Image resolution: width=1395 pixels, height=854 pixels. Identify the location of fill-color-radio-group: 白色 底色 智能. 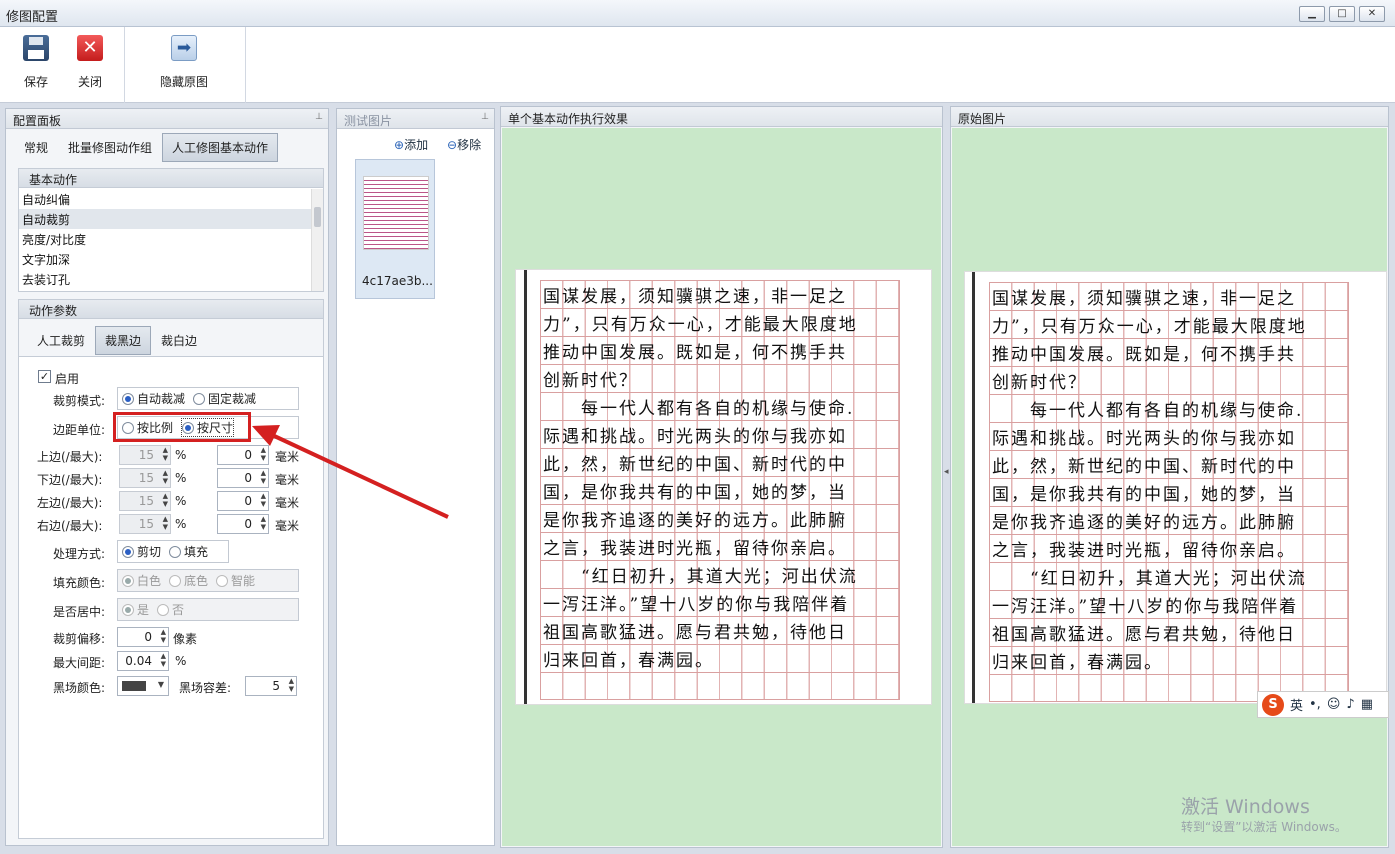
(208, 580).